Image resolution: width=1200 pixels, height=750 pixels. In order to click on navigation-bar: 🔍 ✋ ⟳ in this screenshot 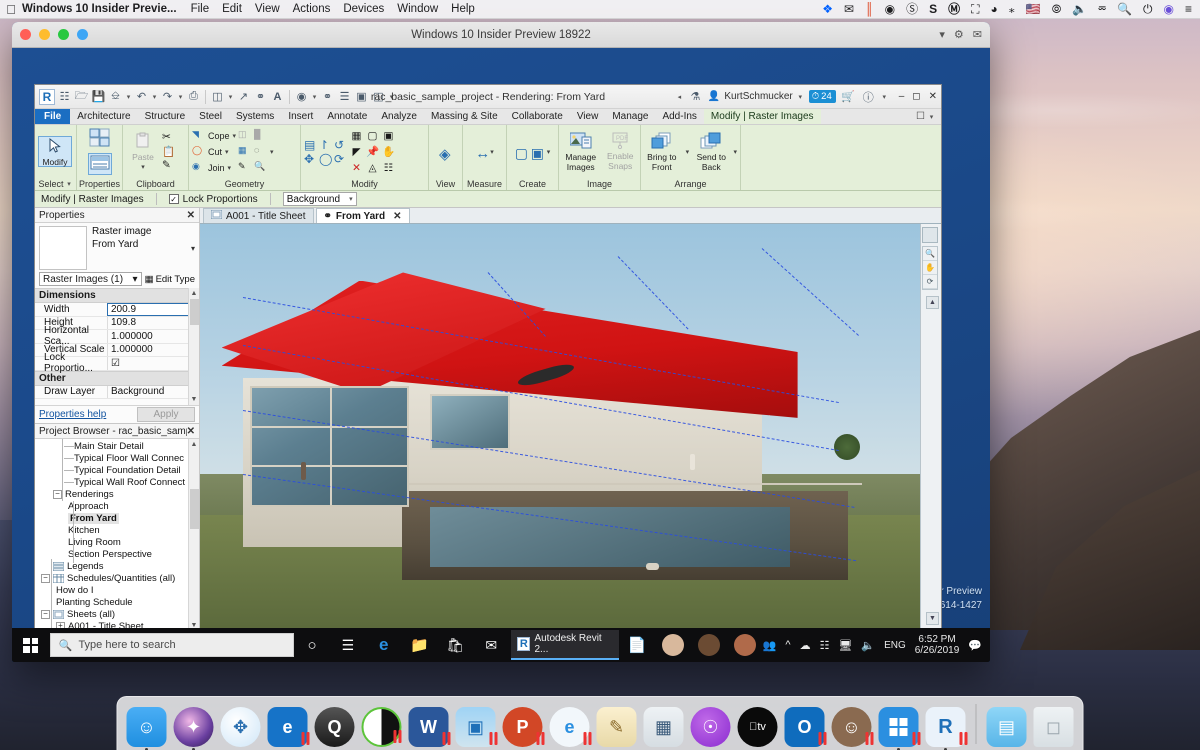, I will do `click(930, 268)`.